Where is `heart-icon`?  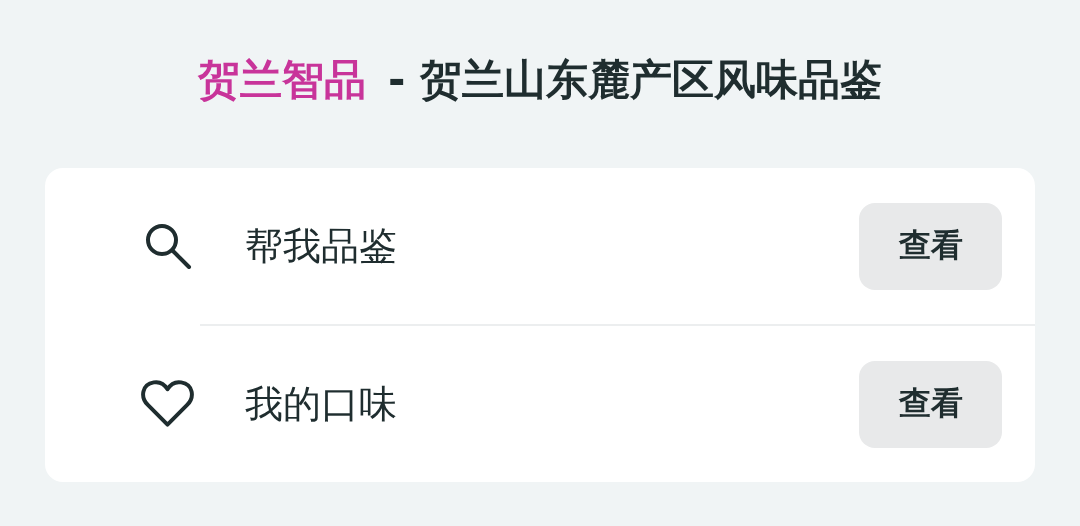 heart-icon is located at coordinates (167, 404).